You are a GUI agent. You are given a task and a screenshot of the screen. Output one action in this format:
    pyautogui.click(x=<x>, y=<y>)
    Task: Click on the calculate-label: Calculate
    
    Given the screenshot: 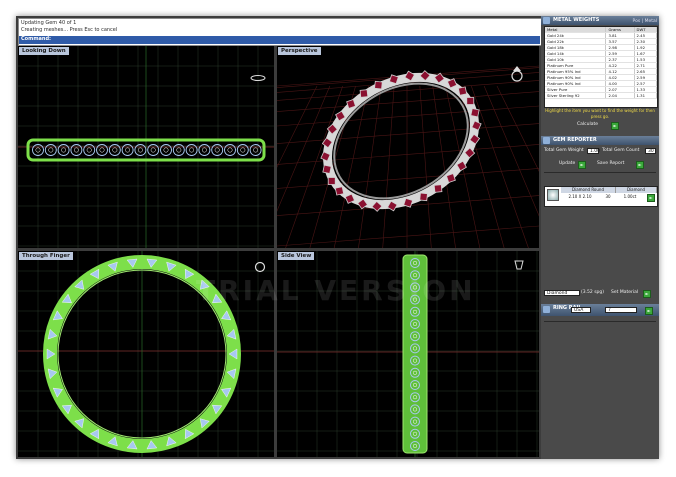 What is the action you would take?
    pyautogui.click(x=588, y=124)
    